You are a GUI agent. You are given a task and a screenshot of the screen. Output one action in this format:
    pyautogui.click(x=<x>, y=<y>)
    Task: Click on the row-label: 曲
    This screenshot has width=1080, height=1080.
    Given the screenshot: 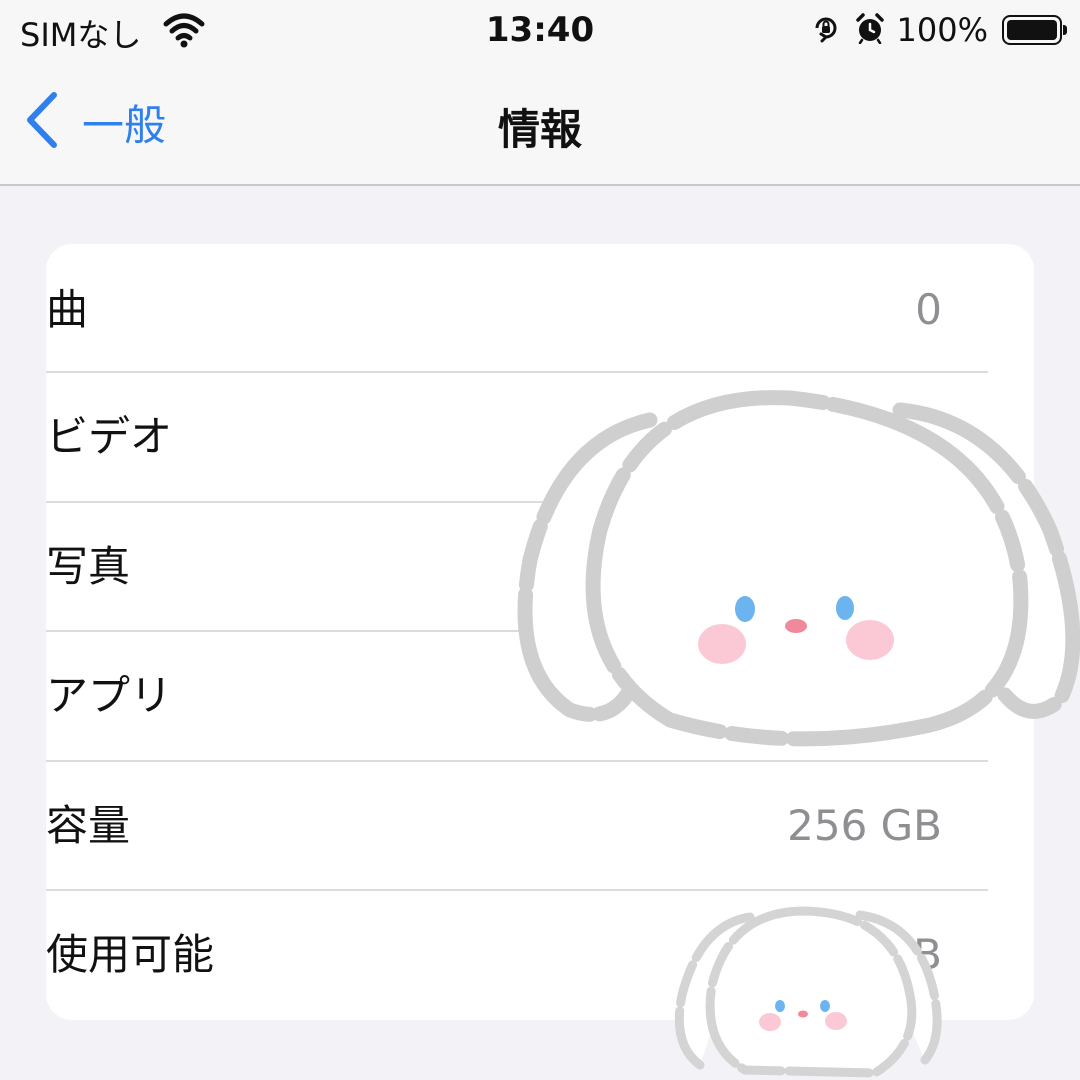 What is the action you would take?
    pyautogui.click(x=67, y=309)
    